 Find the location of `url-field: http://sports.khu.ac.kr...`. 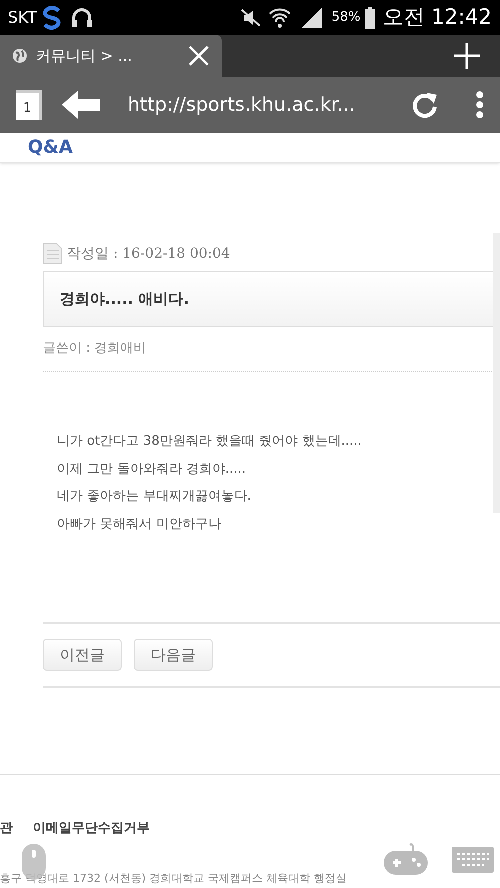

url-field: http://sports.khu.ac.kr... is located at coordinates (242, 105).